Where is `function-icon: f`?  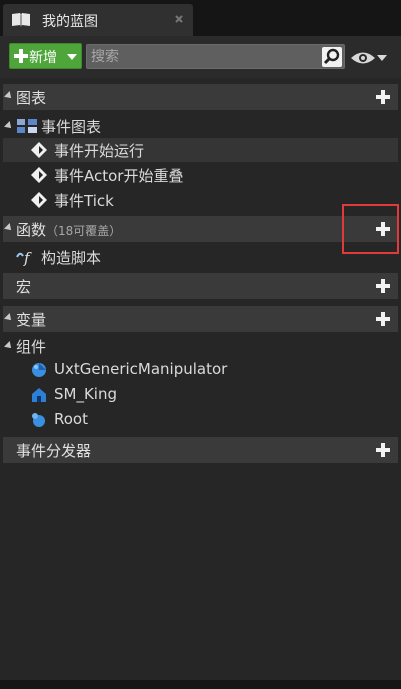
function-icon: f is located at coordinates (24, 257).